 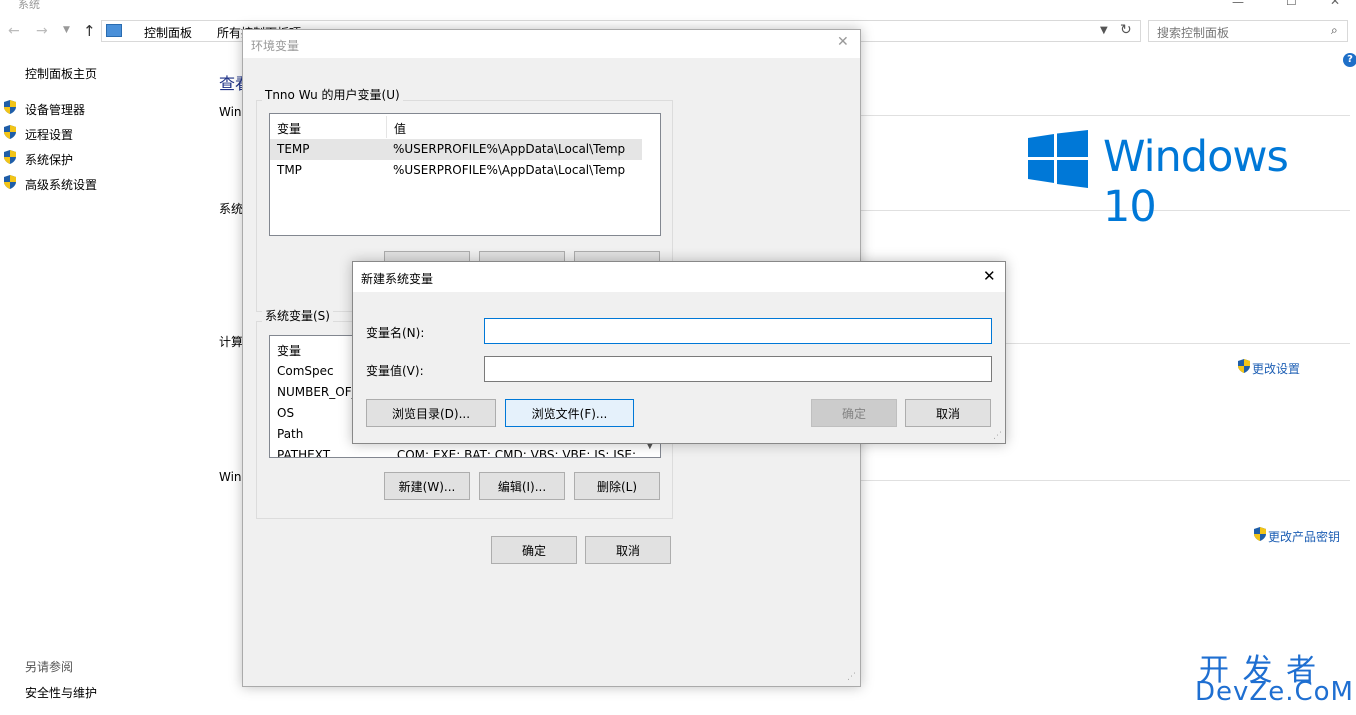 I want to click on windows-logo-text: Windows 10, so click(x=1196, y=182).